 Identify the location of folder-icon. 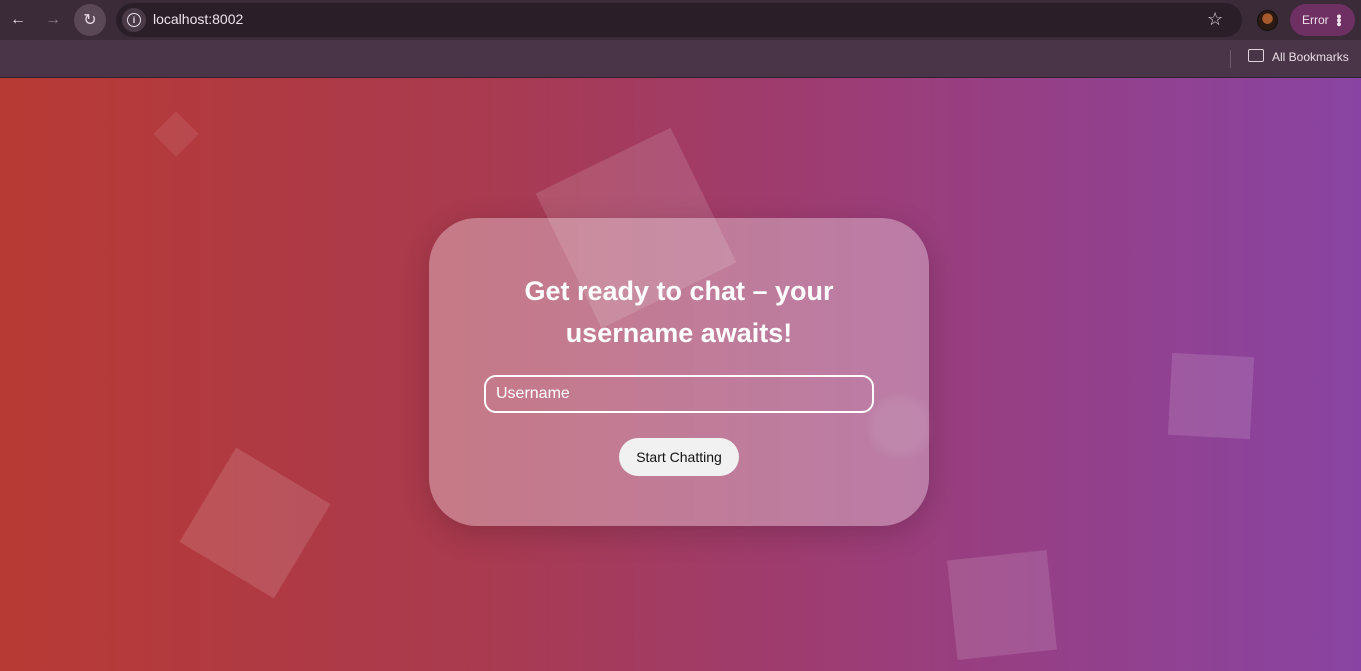
(1256, 55).